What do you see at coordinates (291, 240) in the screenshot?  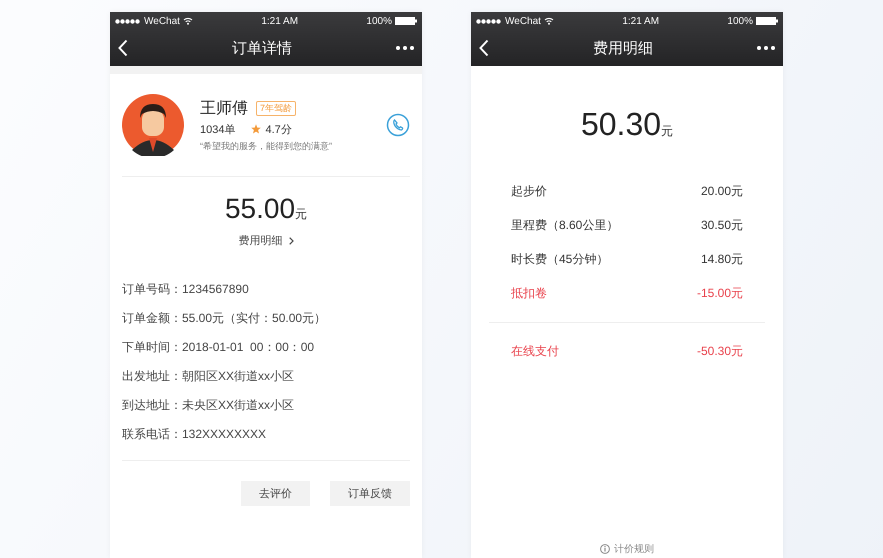 I see `chevron-icon` at bounding box center [291, 240].